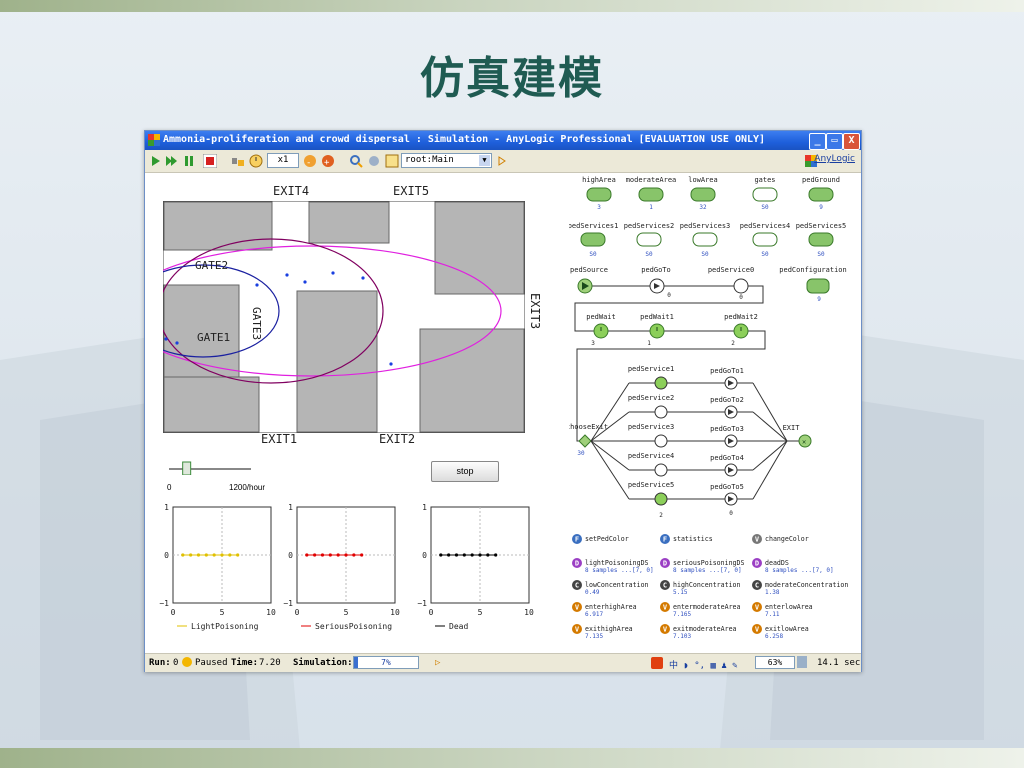 This screenshot has height=768, width=1024. What do you see at coordinates (705, 629) in the screenshot?
I see `variable-name: exitmoderateArea` at bounding box center [705, 629].